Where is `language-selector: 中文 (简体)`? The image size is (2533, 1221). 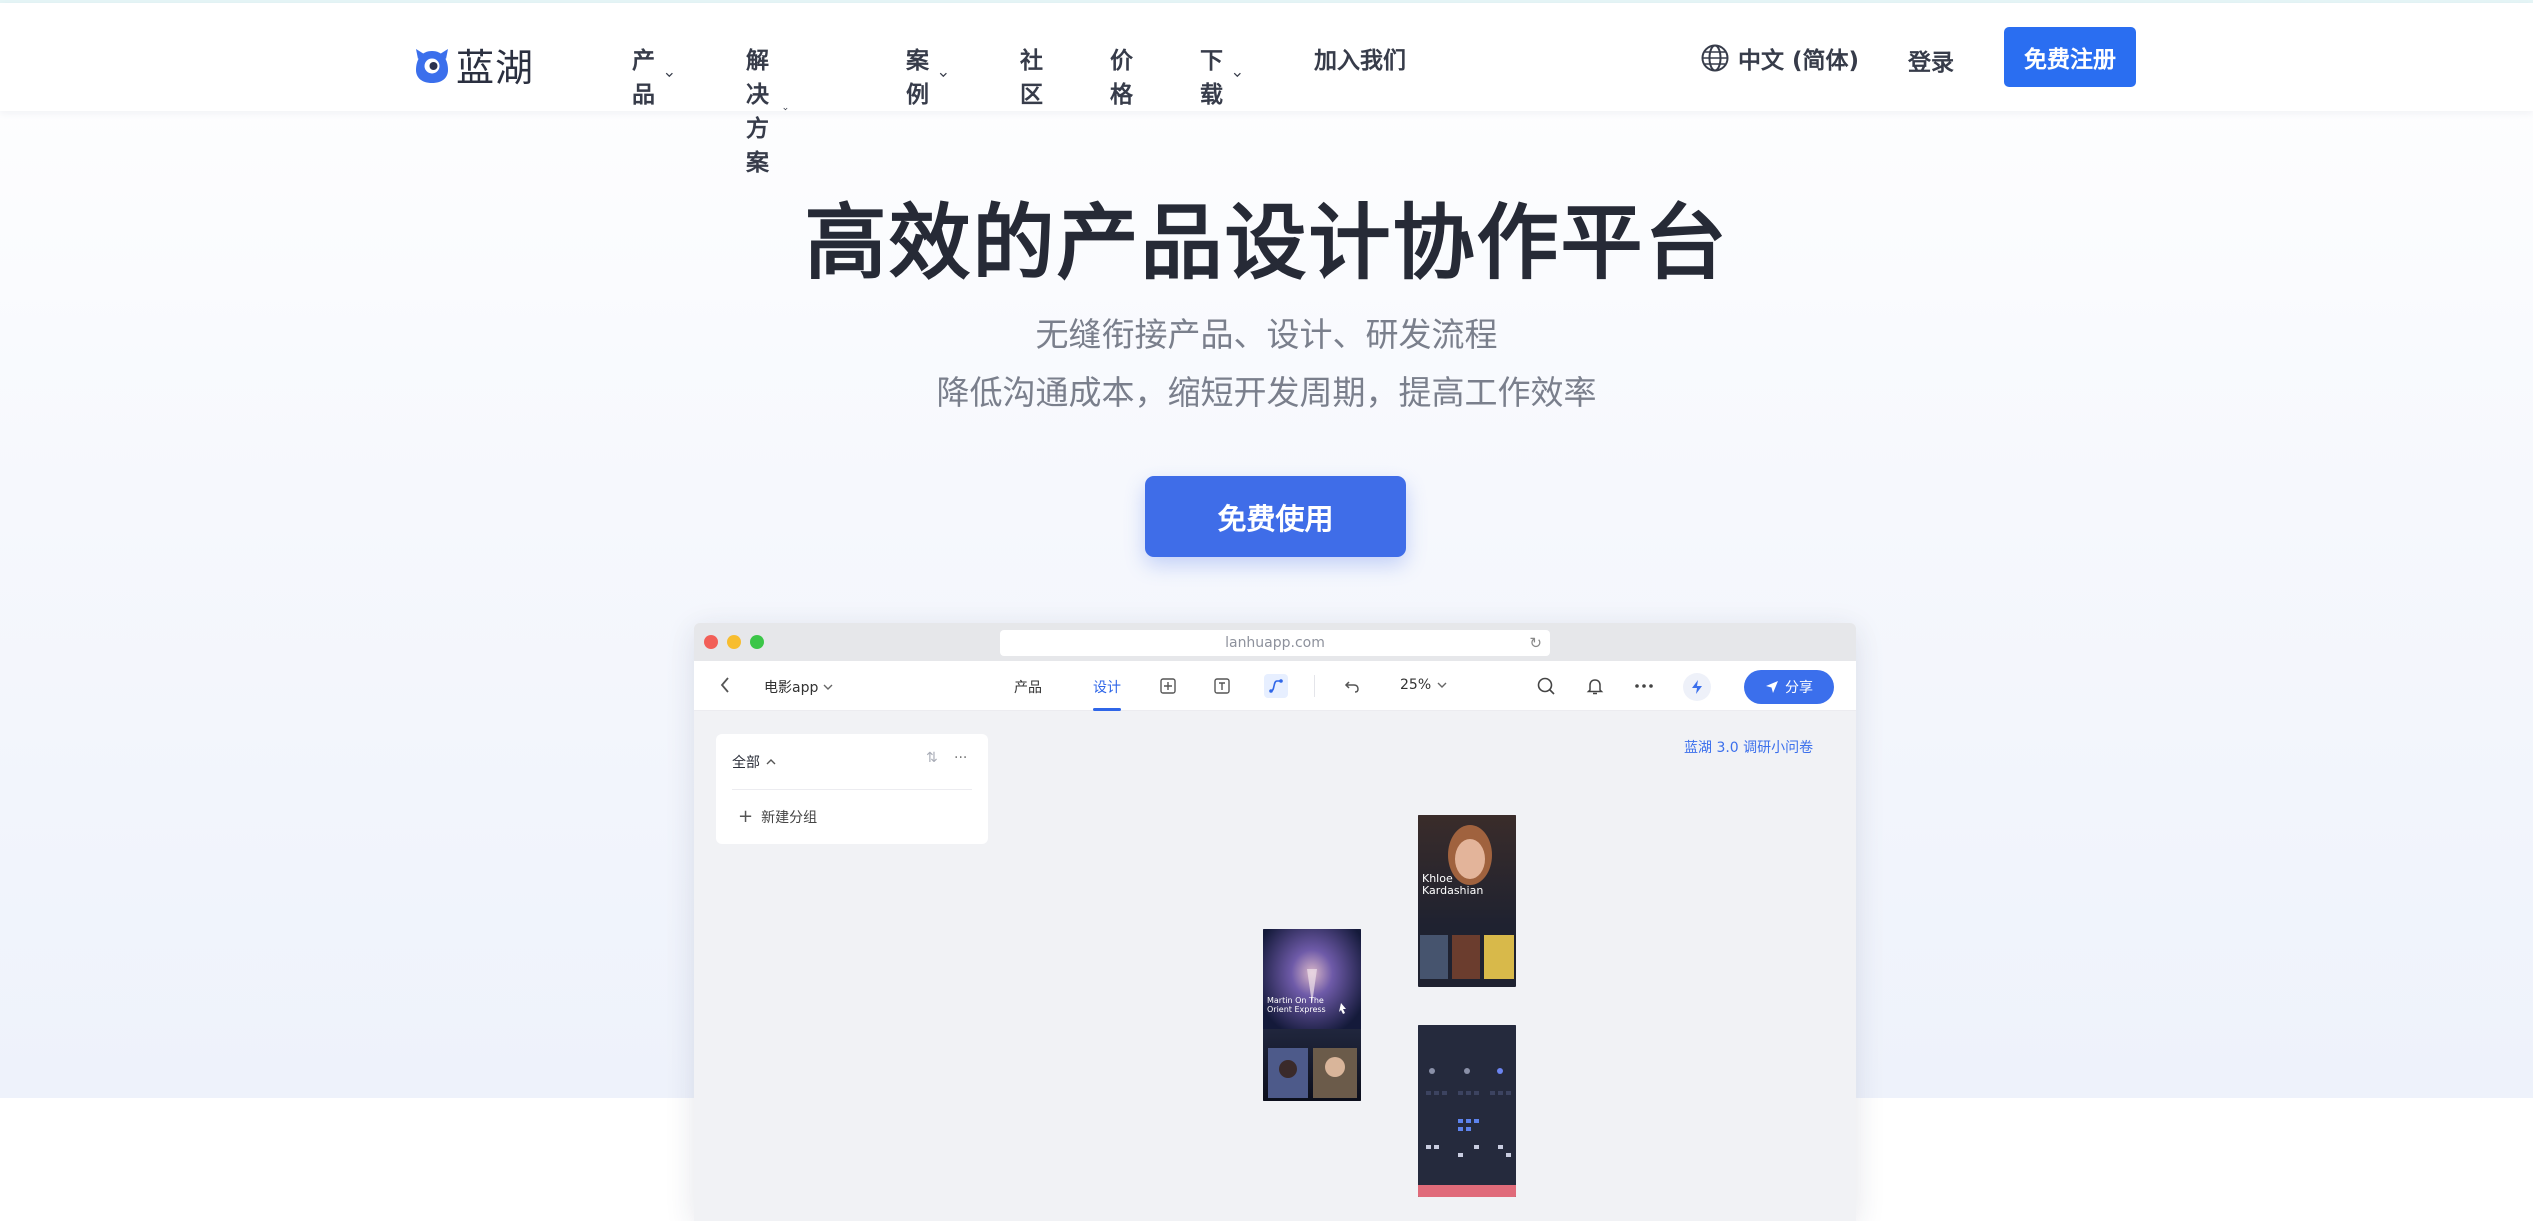
language-selector: 中文 (简体) is located at coordinates (1779, 58).